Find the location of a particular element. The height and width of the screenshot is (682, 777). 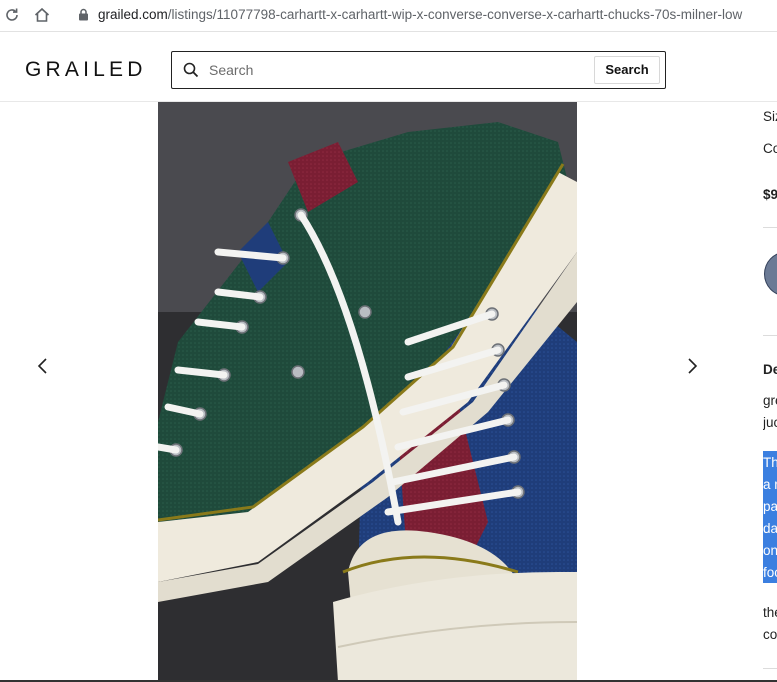

search-button: Search is located at coordinates (627, 70).